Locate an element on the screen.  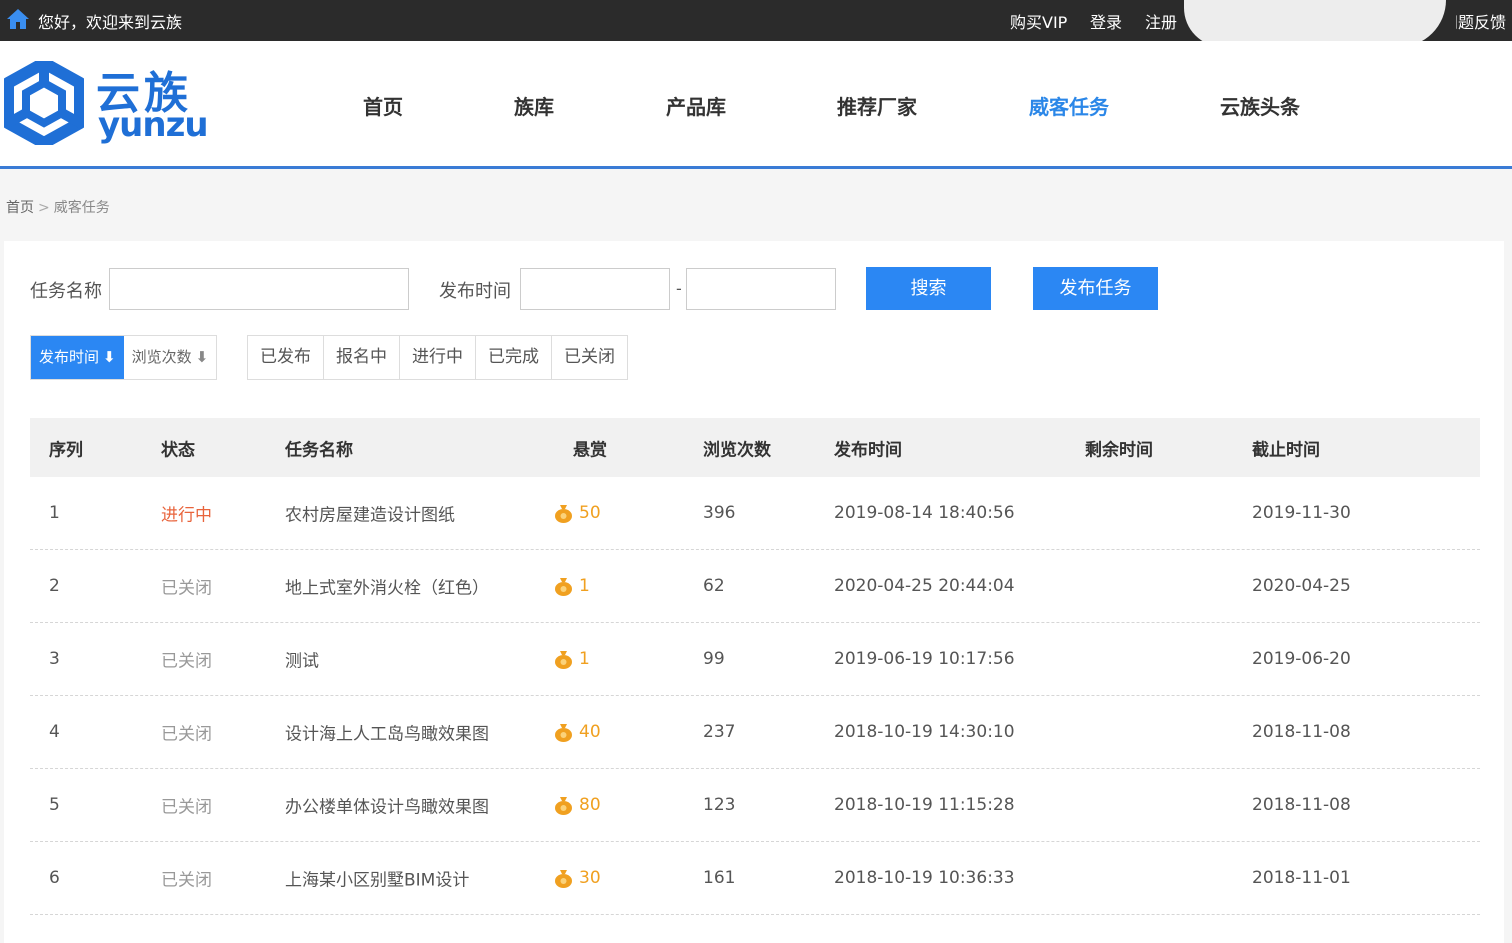
row-views: 123 is located at coordinates (719, 805).